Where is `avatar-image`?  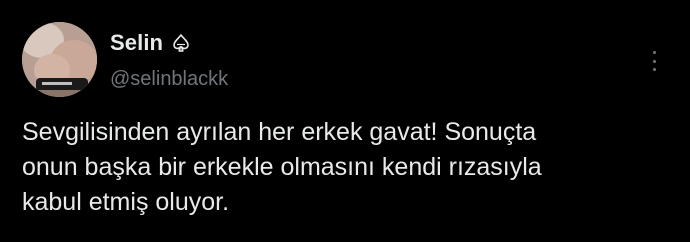 avatar-image is located at coordinates (59, 59).